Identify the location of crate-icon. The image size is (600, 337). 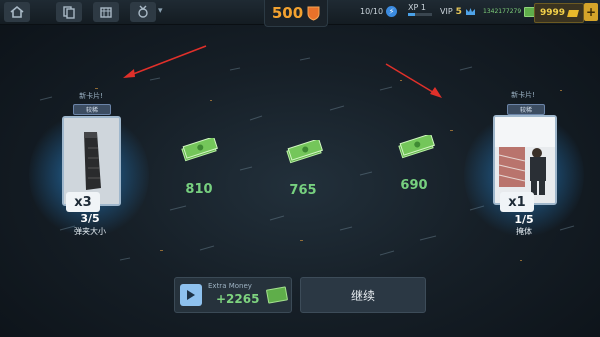
(106, 12).